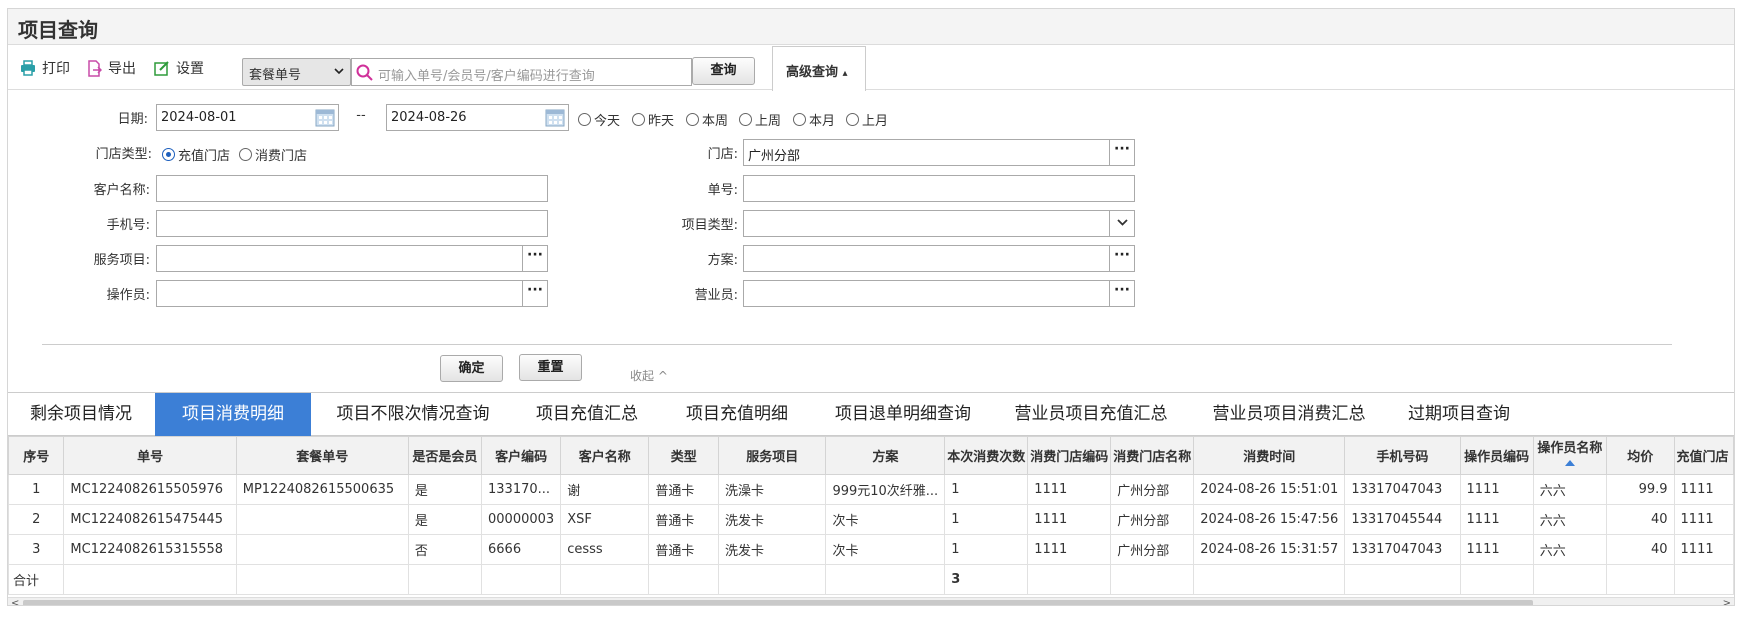  I want to click on quick-date-yesterday: 昨天, so click(653, 119).